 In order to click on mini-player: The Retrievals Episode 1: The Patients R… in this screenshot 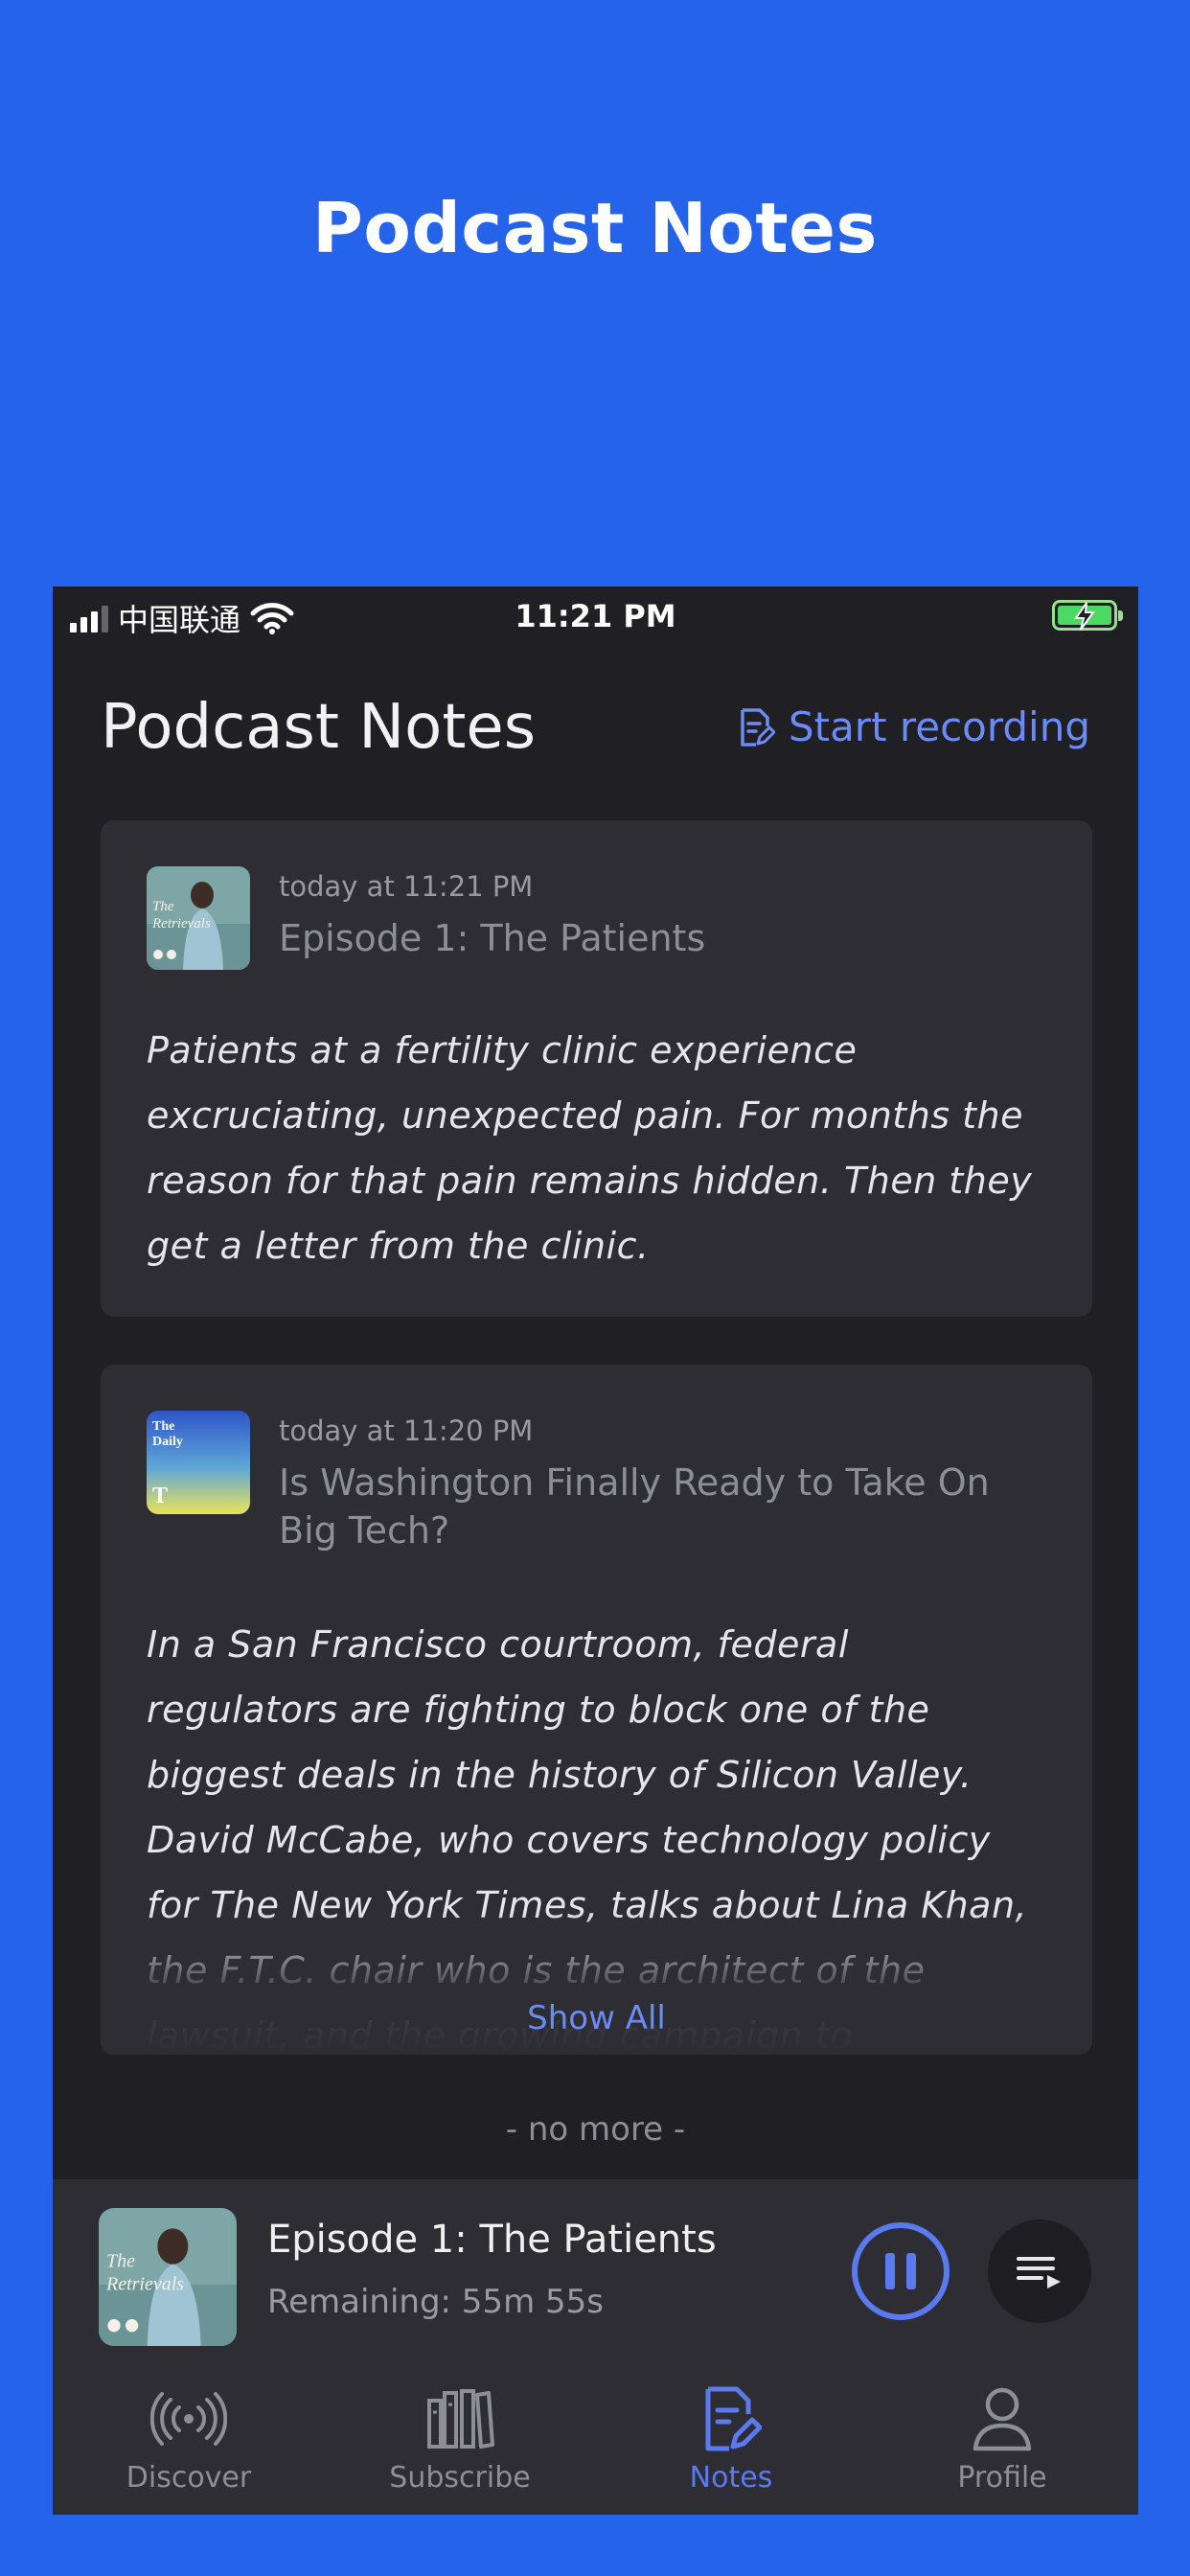, I will do `click(595, 2275)`.